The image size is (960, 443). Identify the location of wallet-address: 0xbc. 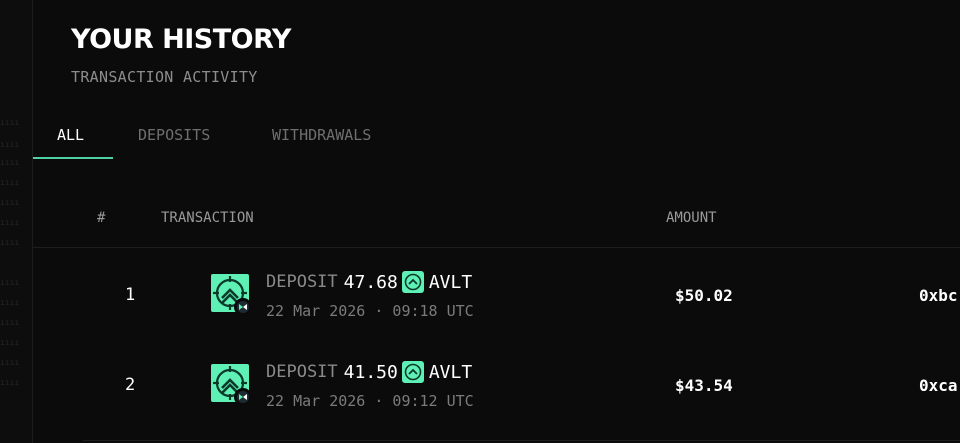
(938, 295).